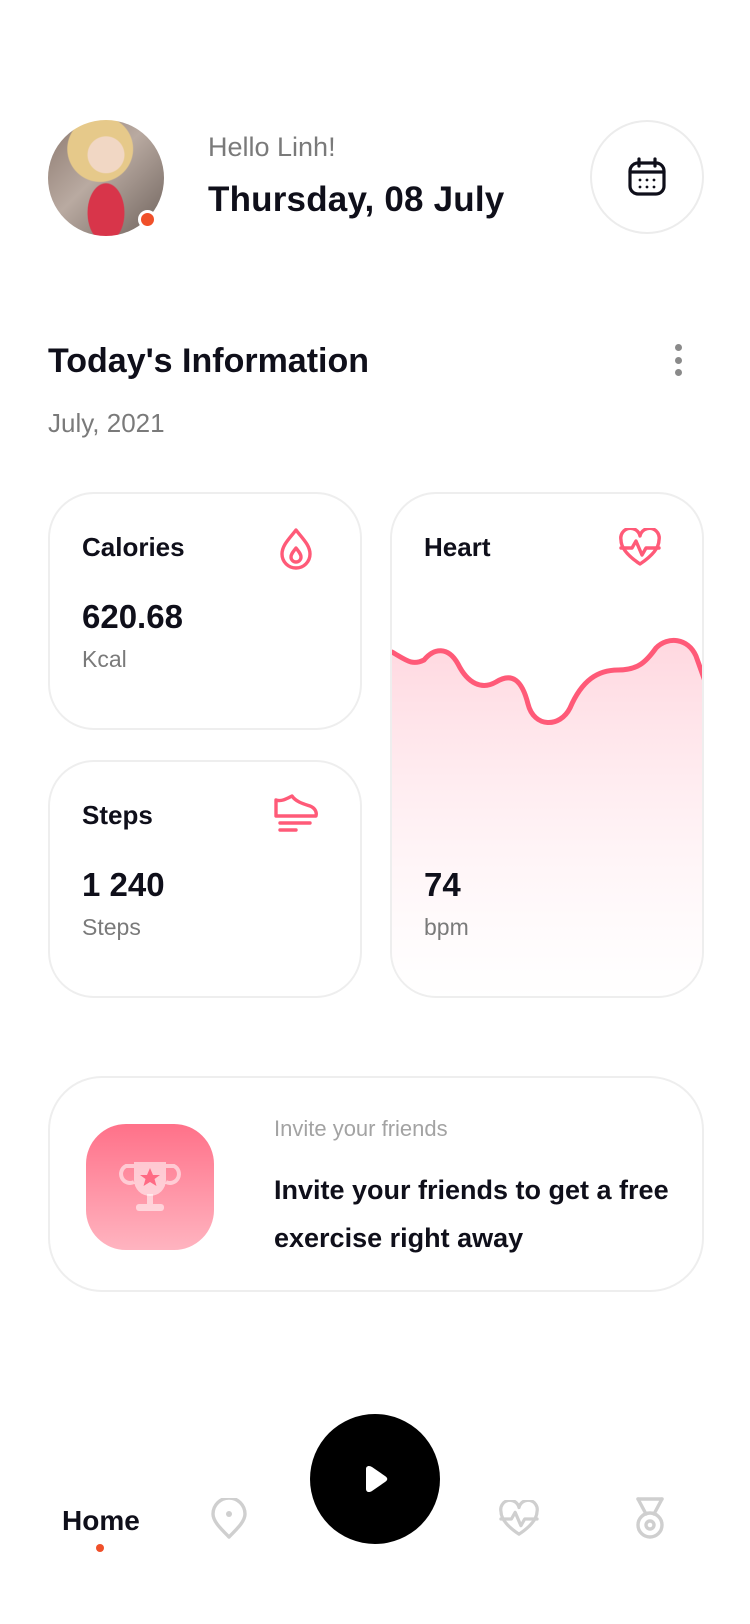  I want to click on steps-title: Steps, so click(117, 815).